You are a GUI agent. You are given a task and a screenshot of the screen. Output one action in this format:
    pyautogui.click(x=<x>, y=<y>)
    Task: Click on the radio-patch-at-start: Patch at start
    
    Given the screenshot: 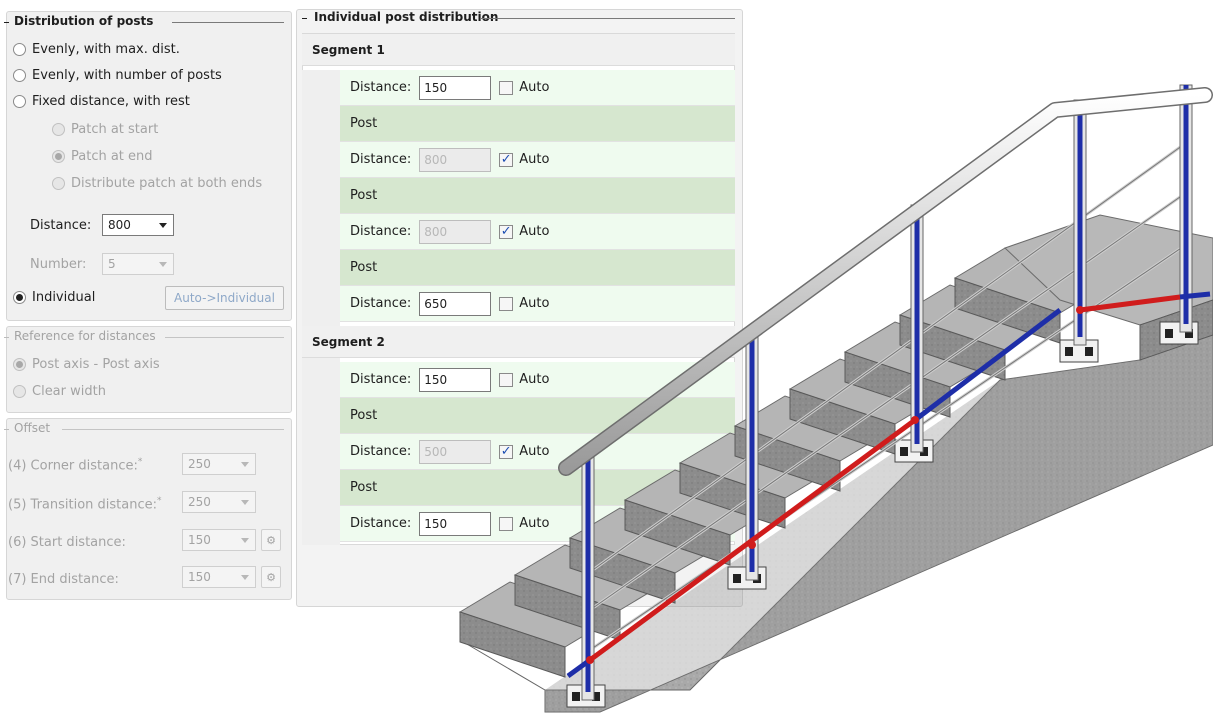 What is the action you would take?
    pyautogui.click(x=105, y=129)
    